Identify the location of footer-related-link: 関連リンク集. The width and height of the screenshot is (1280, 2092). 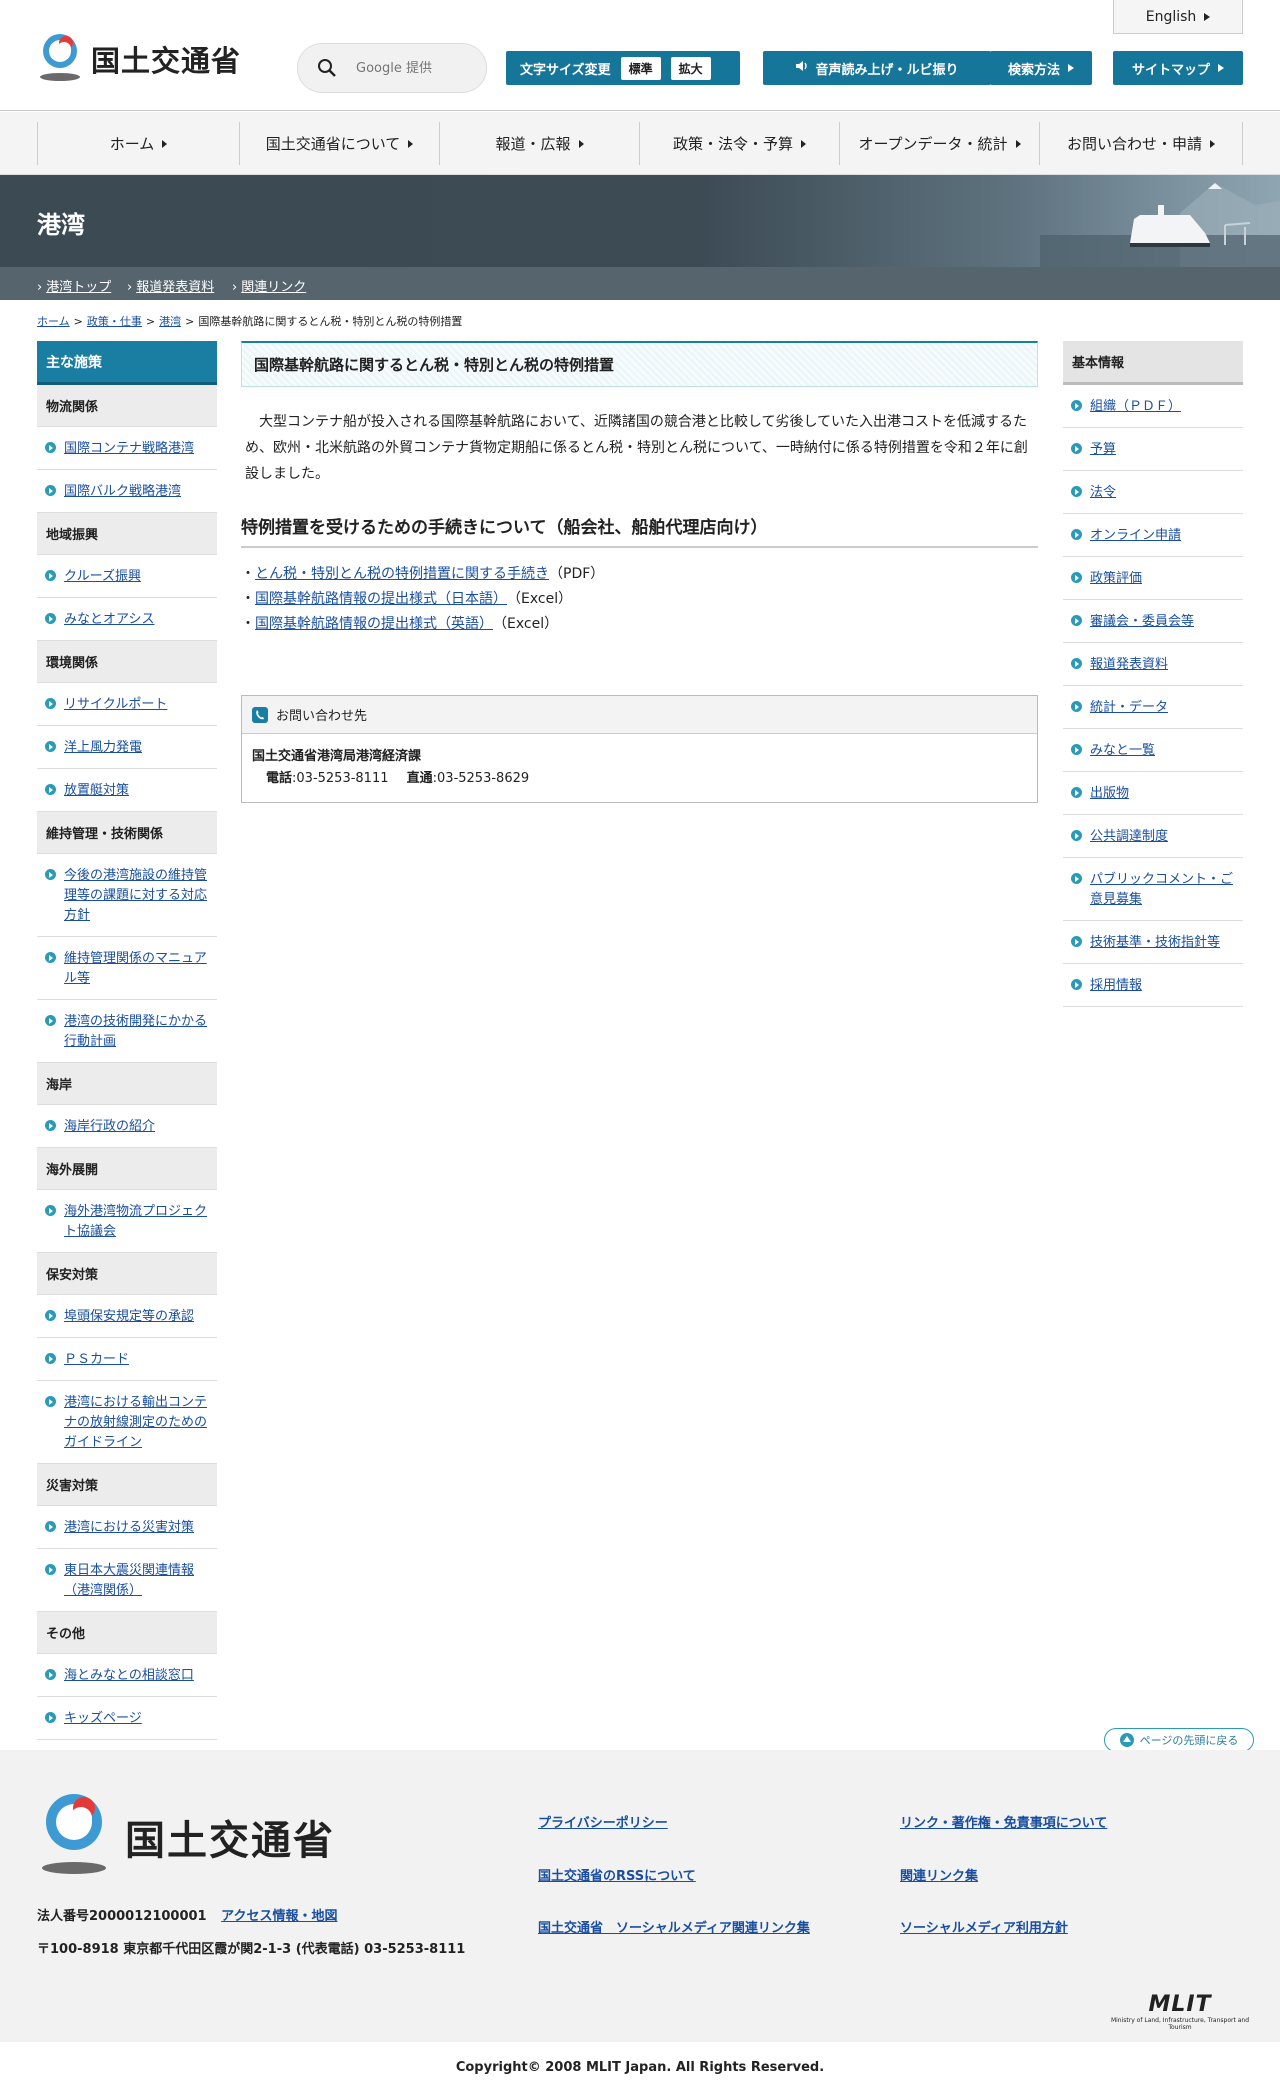
(939, 1874).